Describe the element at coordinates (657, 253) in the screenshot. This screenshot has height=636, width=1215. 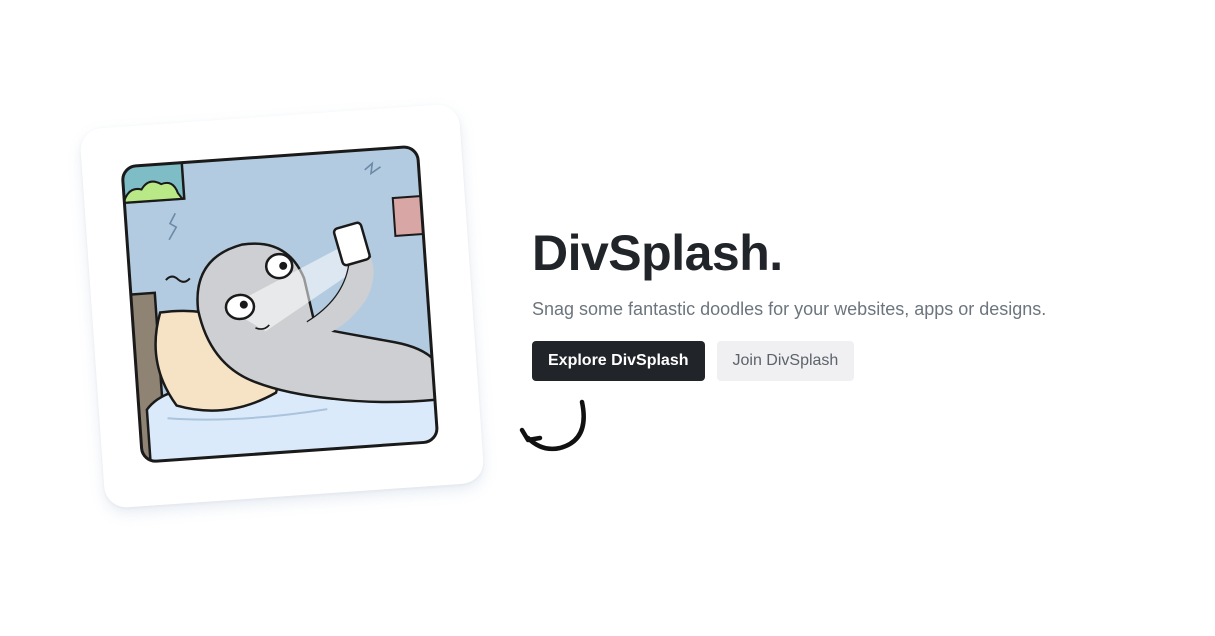
I see `page-title: DivSplash.` at that location.